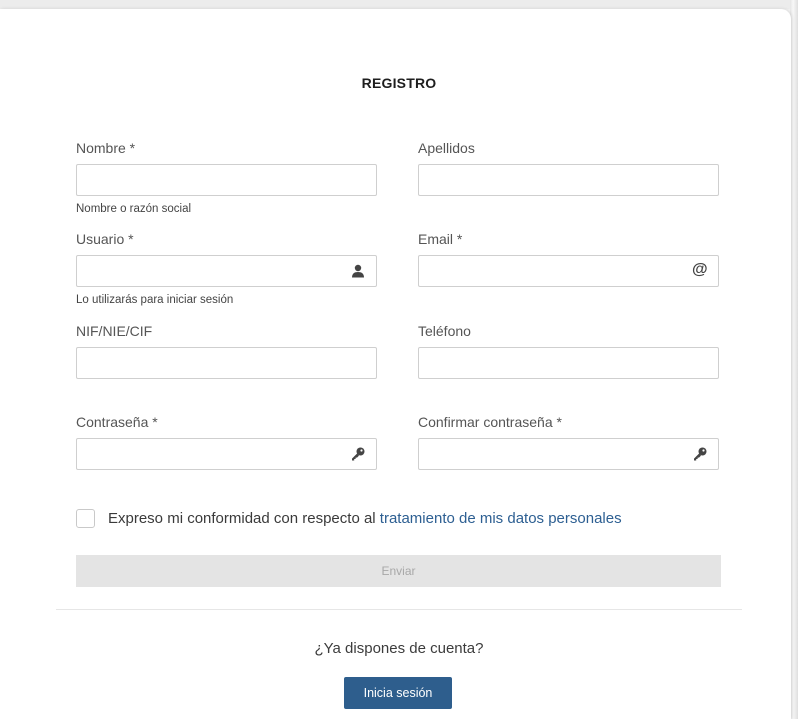 The height and width of the screenshot is (719, 798). What do you see at coordinates (226, 271) in the screenshot?
I see `usuario-input` at bounding box center [226, 271].